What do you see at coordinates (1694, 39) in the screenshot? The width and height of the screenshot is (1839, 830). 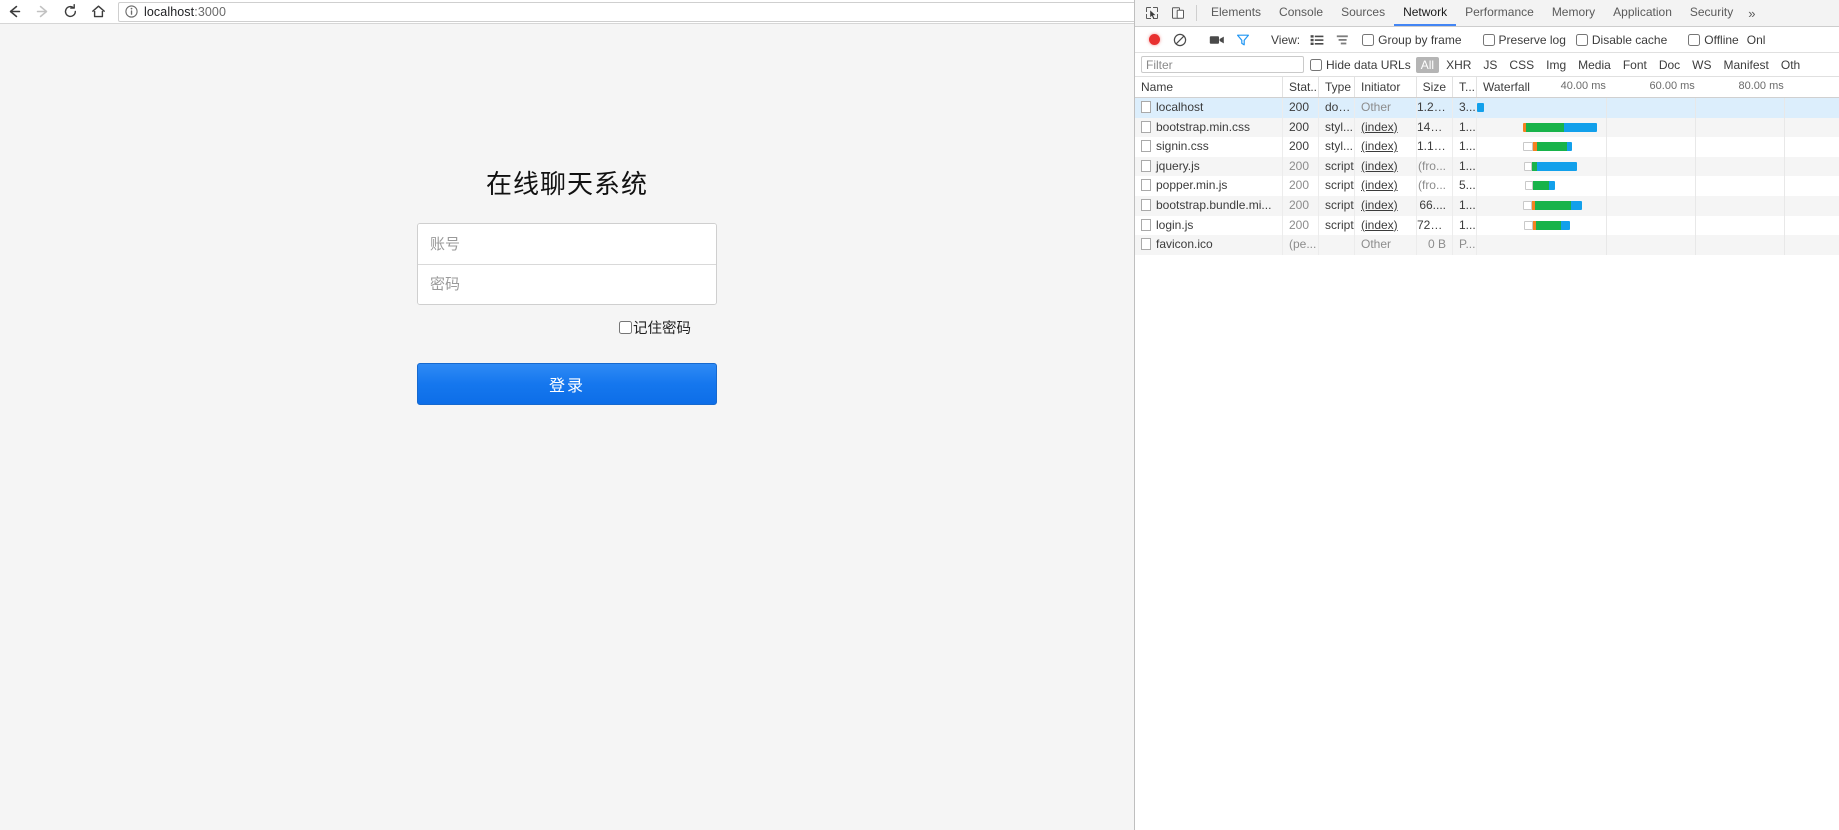 I see `offline-input` at bounding box center [1694, 39].